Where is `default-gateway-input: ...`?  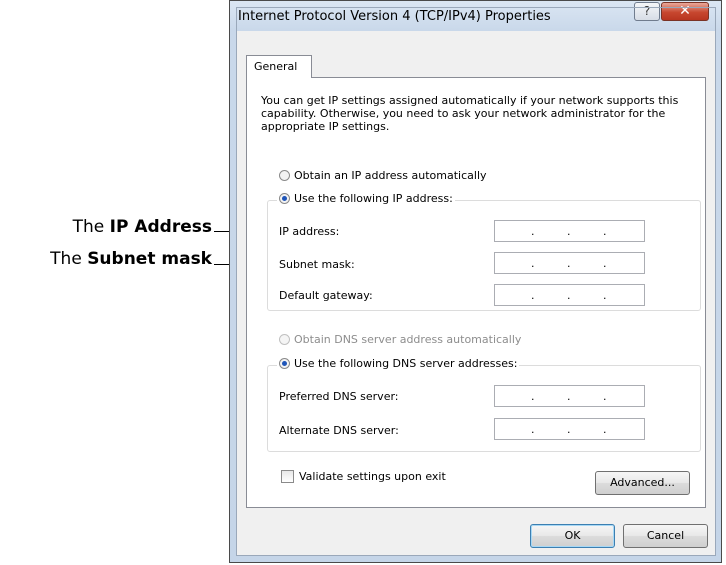 default-gateway-input: ... is located at coordinates (569, 295).